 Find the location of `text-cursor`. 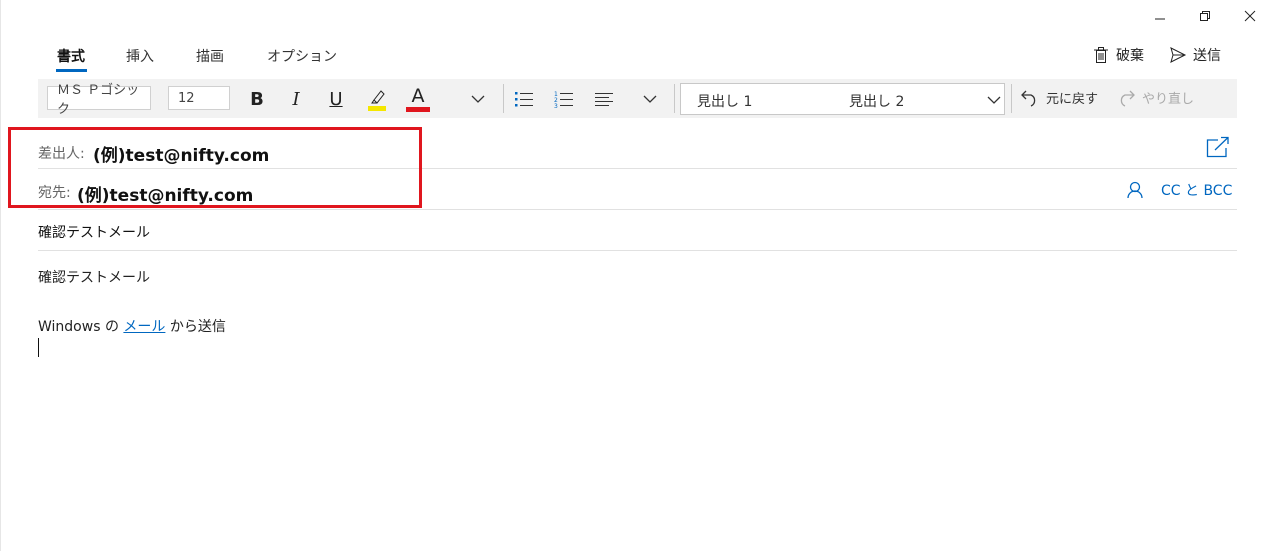

text-cursor is located at coordinates (38, 347).